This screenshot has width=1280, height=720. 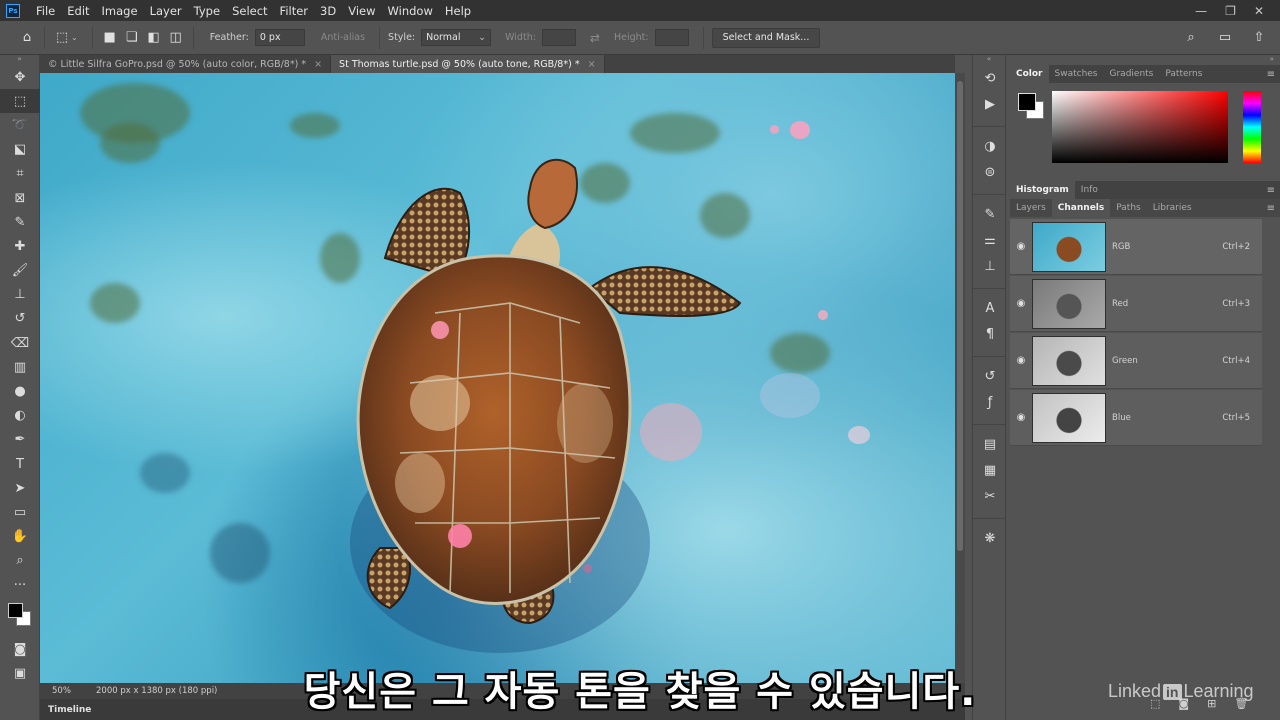 What do you see at coordinates (20, 101) in the screenshot?
I see `rectangular-marquee-tool-icon: ⬚` at bounding box center [20, 101].